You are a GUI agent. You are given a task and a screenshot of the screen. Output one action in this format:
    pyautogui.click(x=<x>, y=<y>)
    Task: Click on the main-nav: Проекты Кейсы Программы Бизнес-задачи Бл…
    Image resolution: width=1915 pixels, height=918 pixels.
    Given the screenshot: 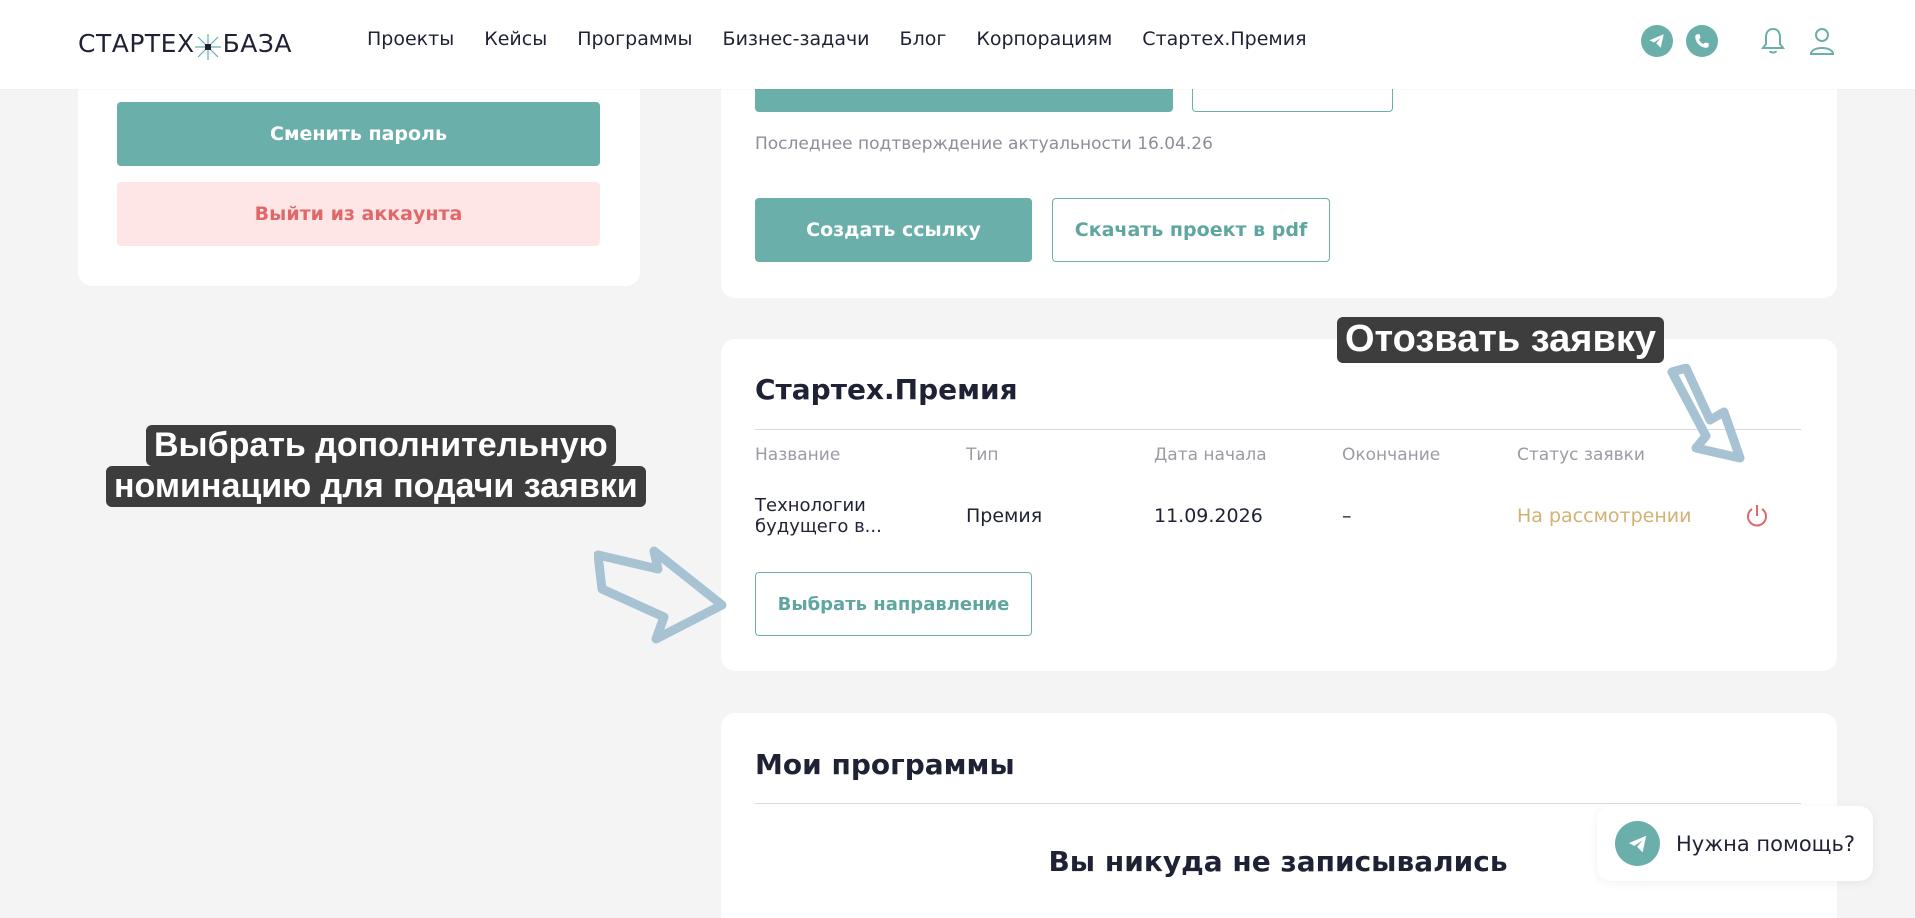 What is the action you would take?
    pyautogui.click(x=852, y=39)
    